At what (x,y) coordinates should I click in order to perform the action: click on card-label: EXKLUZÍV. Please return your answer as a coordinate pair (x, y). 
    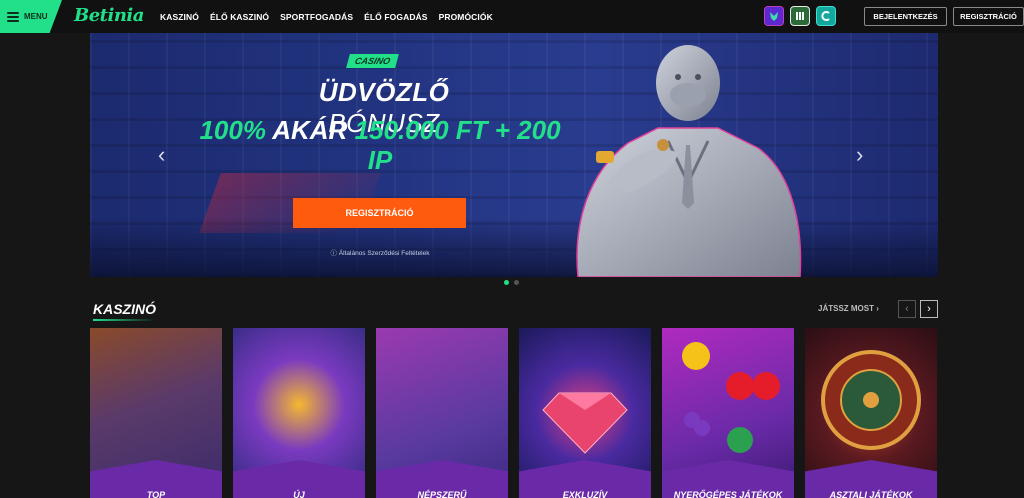
    Looking at the image, I should click on (585, 494).